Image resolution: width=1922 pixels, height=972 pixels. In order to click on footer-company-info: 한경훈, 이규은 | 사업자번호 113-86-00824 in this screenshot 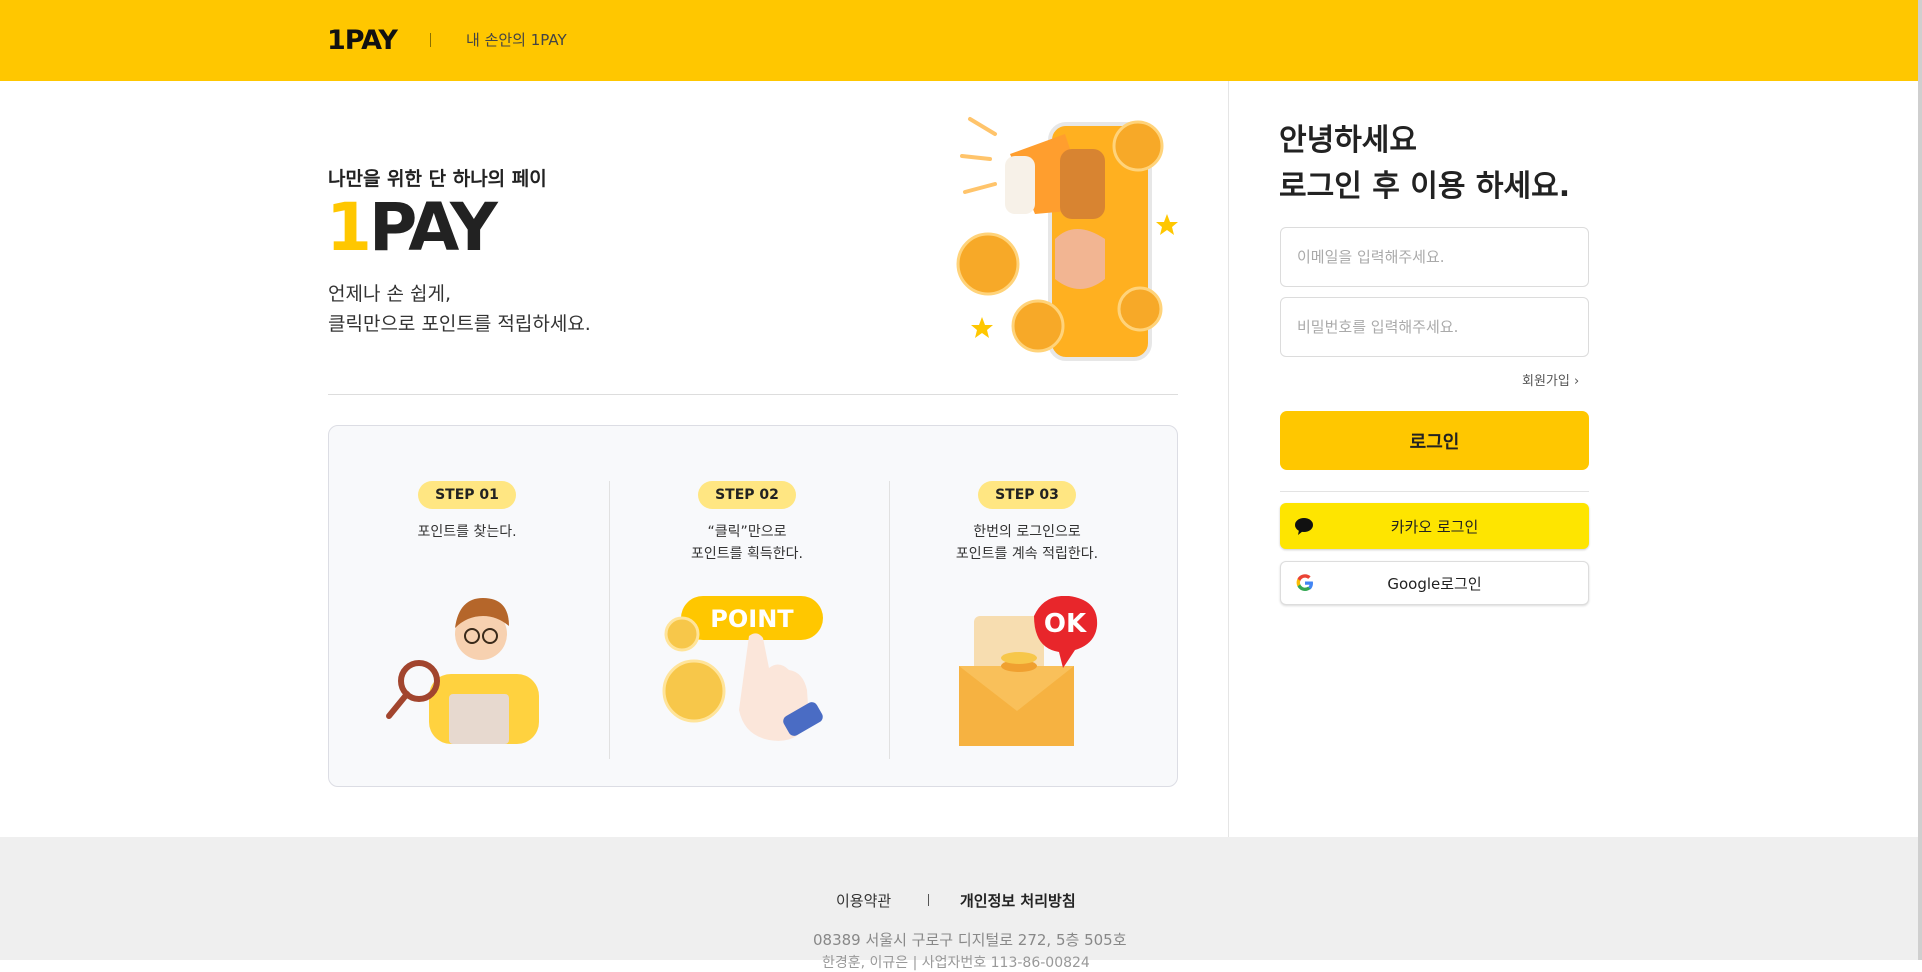, I will do `click(956, 963)`.